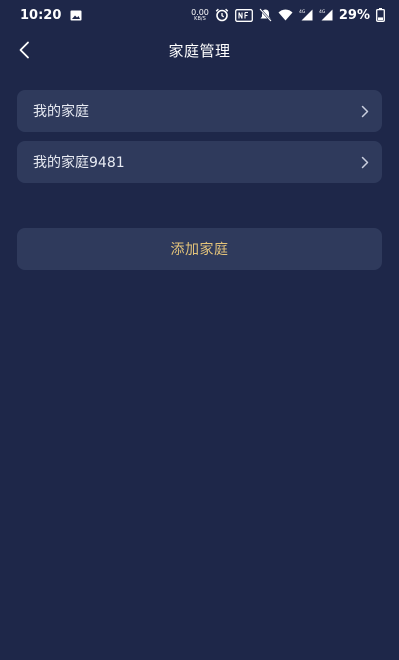  I want to click on status-right: 0.00 KB/S 4G 4G 29%, so click(288, 15).